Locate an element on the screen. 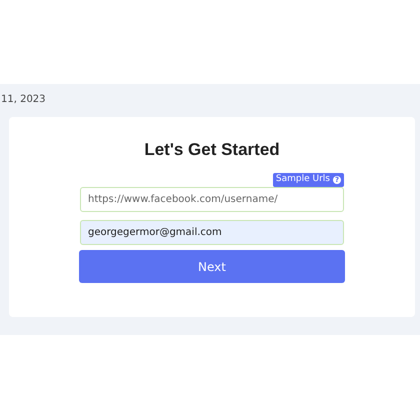 The height and width of the screenshot is (420, 420). email-input-field: georgegermor@gmail.com is located at coordinates (212, 232).